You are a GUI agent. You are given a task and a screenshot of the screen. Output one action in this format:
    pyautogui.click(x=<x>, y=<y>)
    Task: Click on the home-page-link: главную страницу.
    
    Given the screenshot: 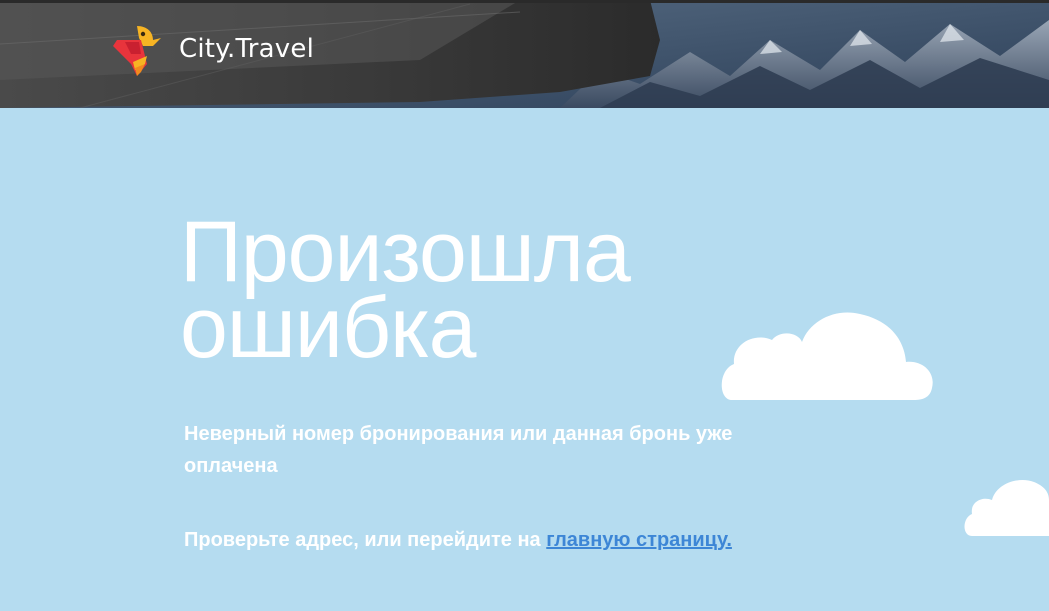 What is the action you would take?
    pyautogui.click(x=639, y=540)
    